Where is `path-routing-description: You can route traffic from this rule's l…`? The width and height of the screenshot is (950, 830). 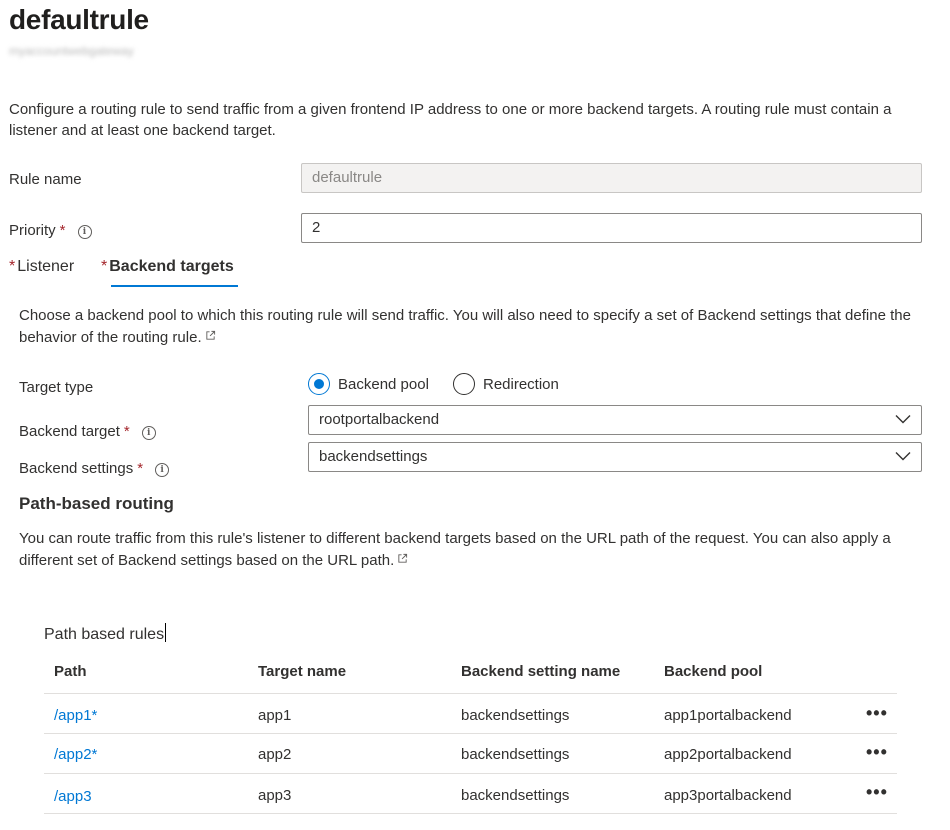
path-routing-description: You can route traffic from this rule's l… is located at coordinates (474, 550).